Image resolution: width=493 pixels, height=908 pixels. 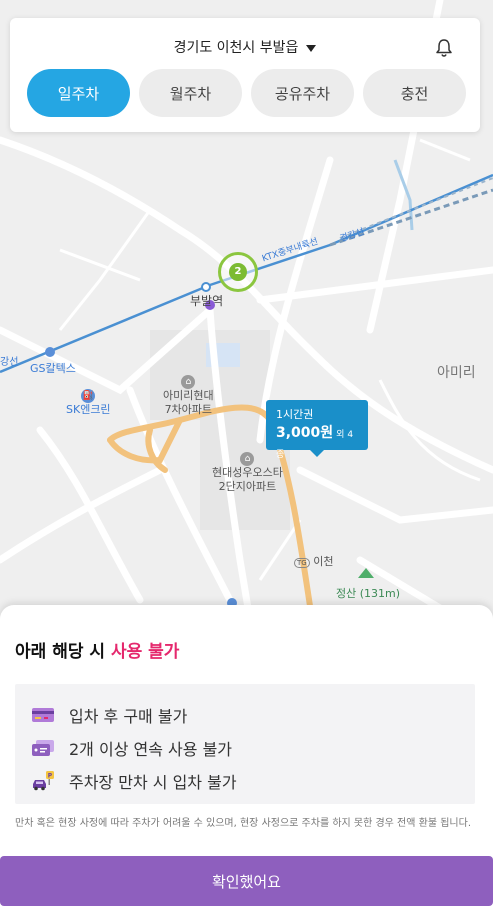 I want to click on location-selector: 경기도 이천시 부발읍, so click(x=245, y=47).